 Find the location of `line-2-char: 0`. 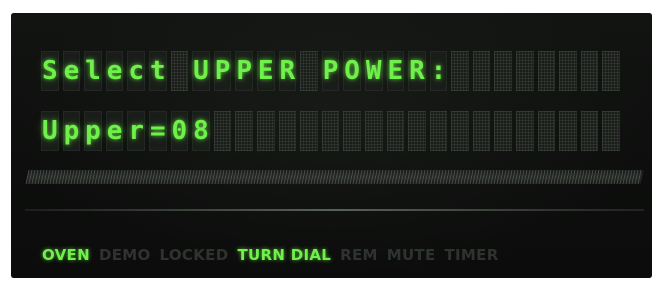

line-2-char: 0 is located at coordinates (179, 131).